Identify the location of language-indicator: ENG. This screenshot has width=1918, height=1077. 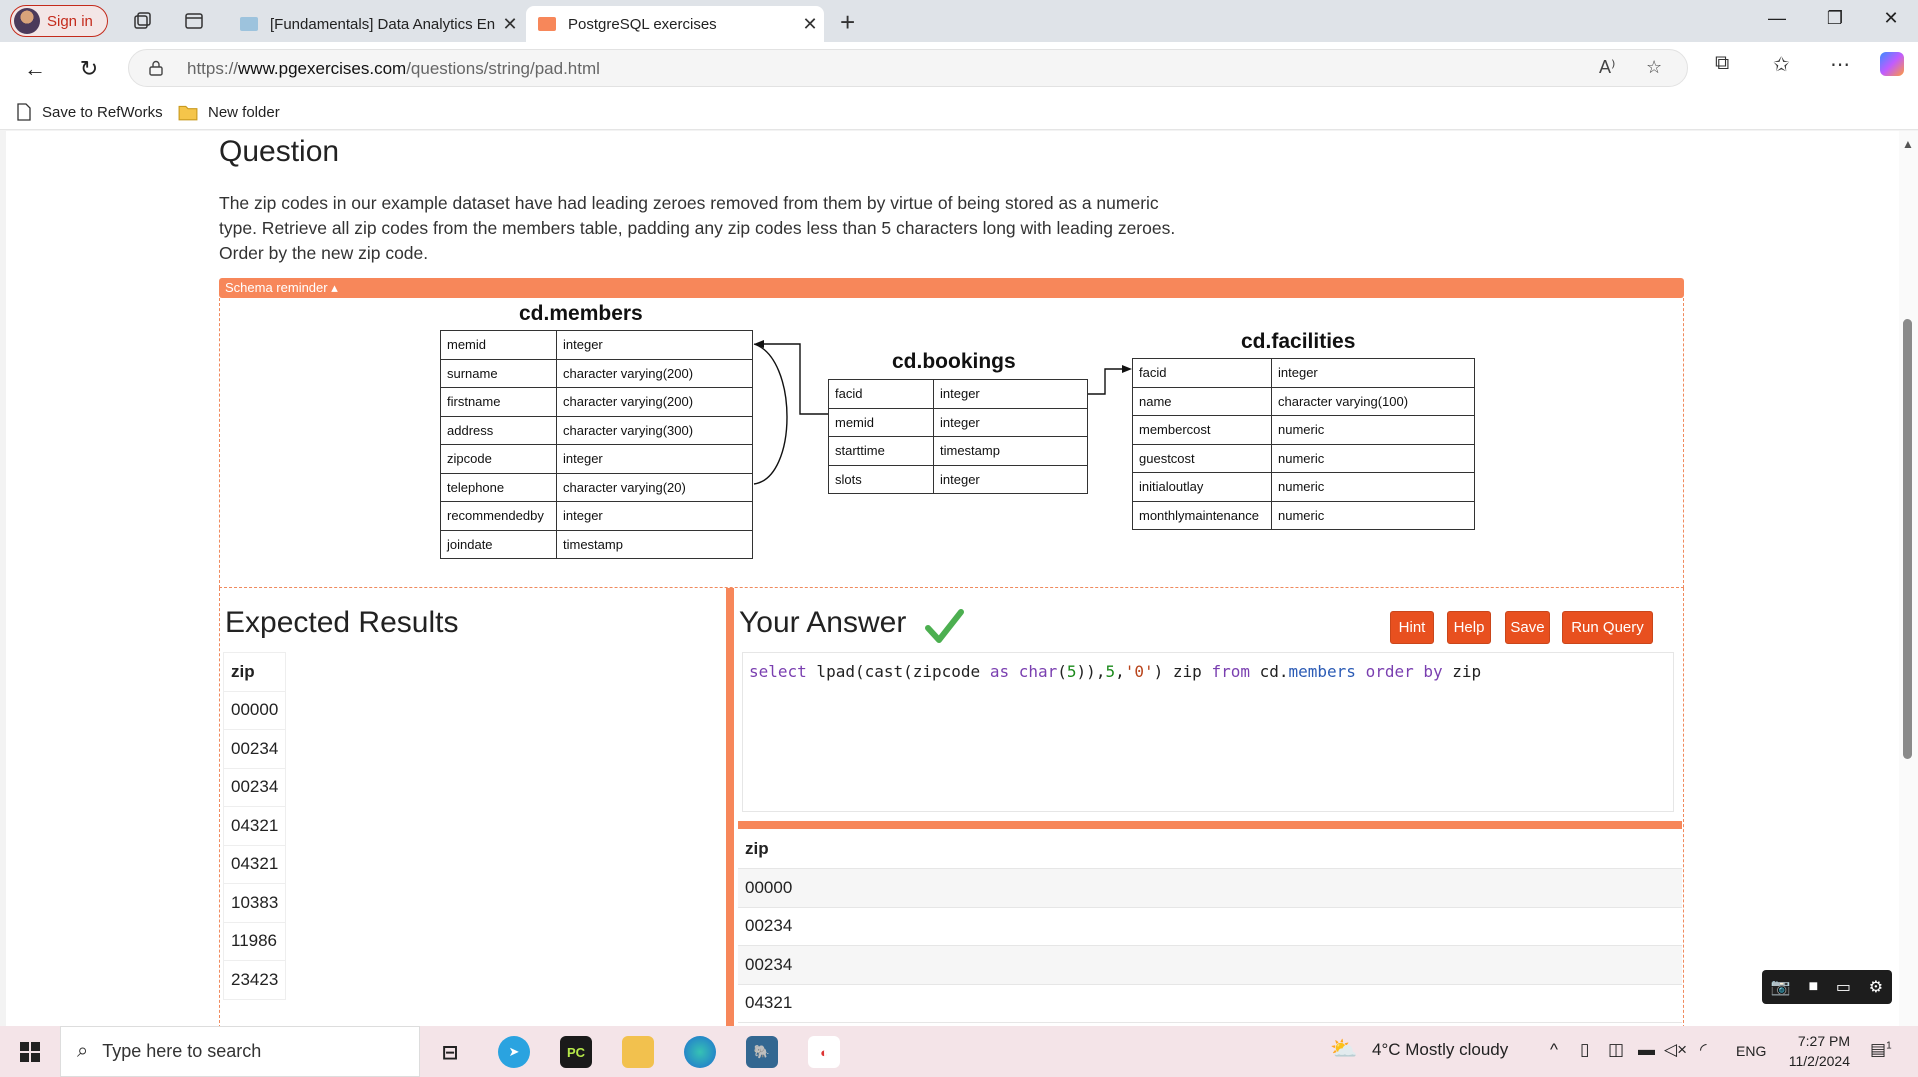
(1751, 1051).